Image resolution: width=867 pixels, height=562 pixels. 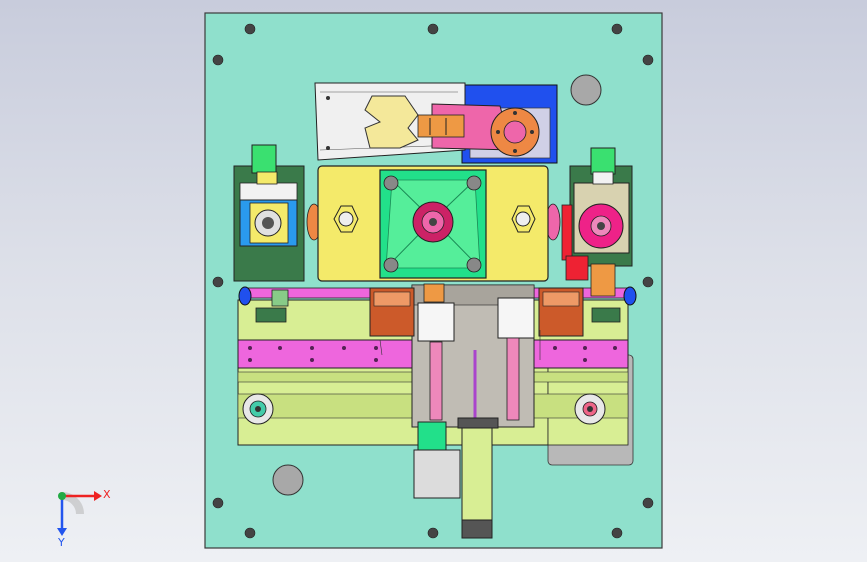 What do you see at coordinates (441, 126) in the screenshot?
I see `gripper-fingers` at bounding box center [441, 126].